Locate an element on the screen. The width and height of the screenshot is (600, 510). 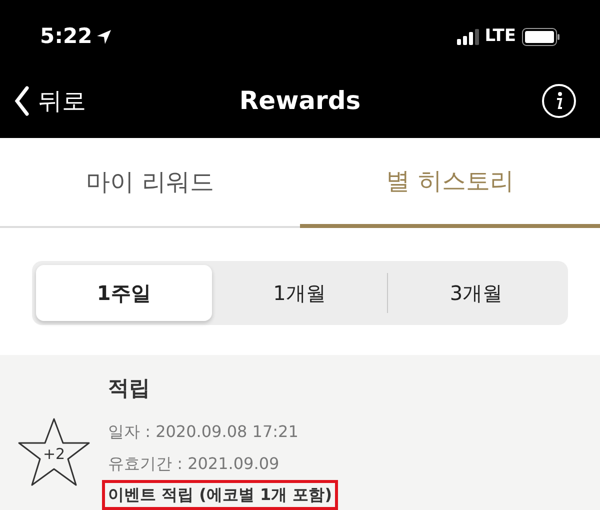
battery-icon is located at coordinates (541, 37).